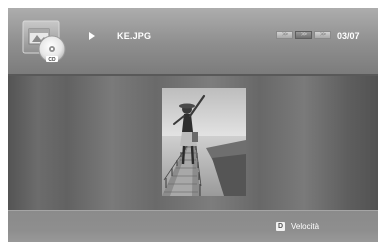 Image resolution: width=382 pixels, height=247 pixels. Describe the element at coordinates (92, 36) in the screenshot. I see `play-icon` at that location.